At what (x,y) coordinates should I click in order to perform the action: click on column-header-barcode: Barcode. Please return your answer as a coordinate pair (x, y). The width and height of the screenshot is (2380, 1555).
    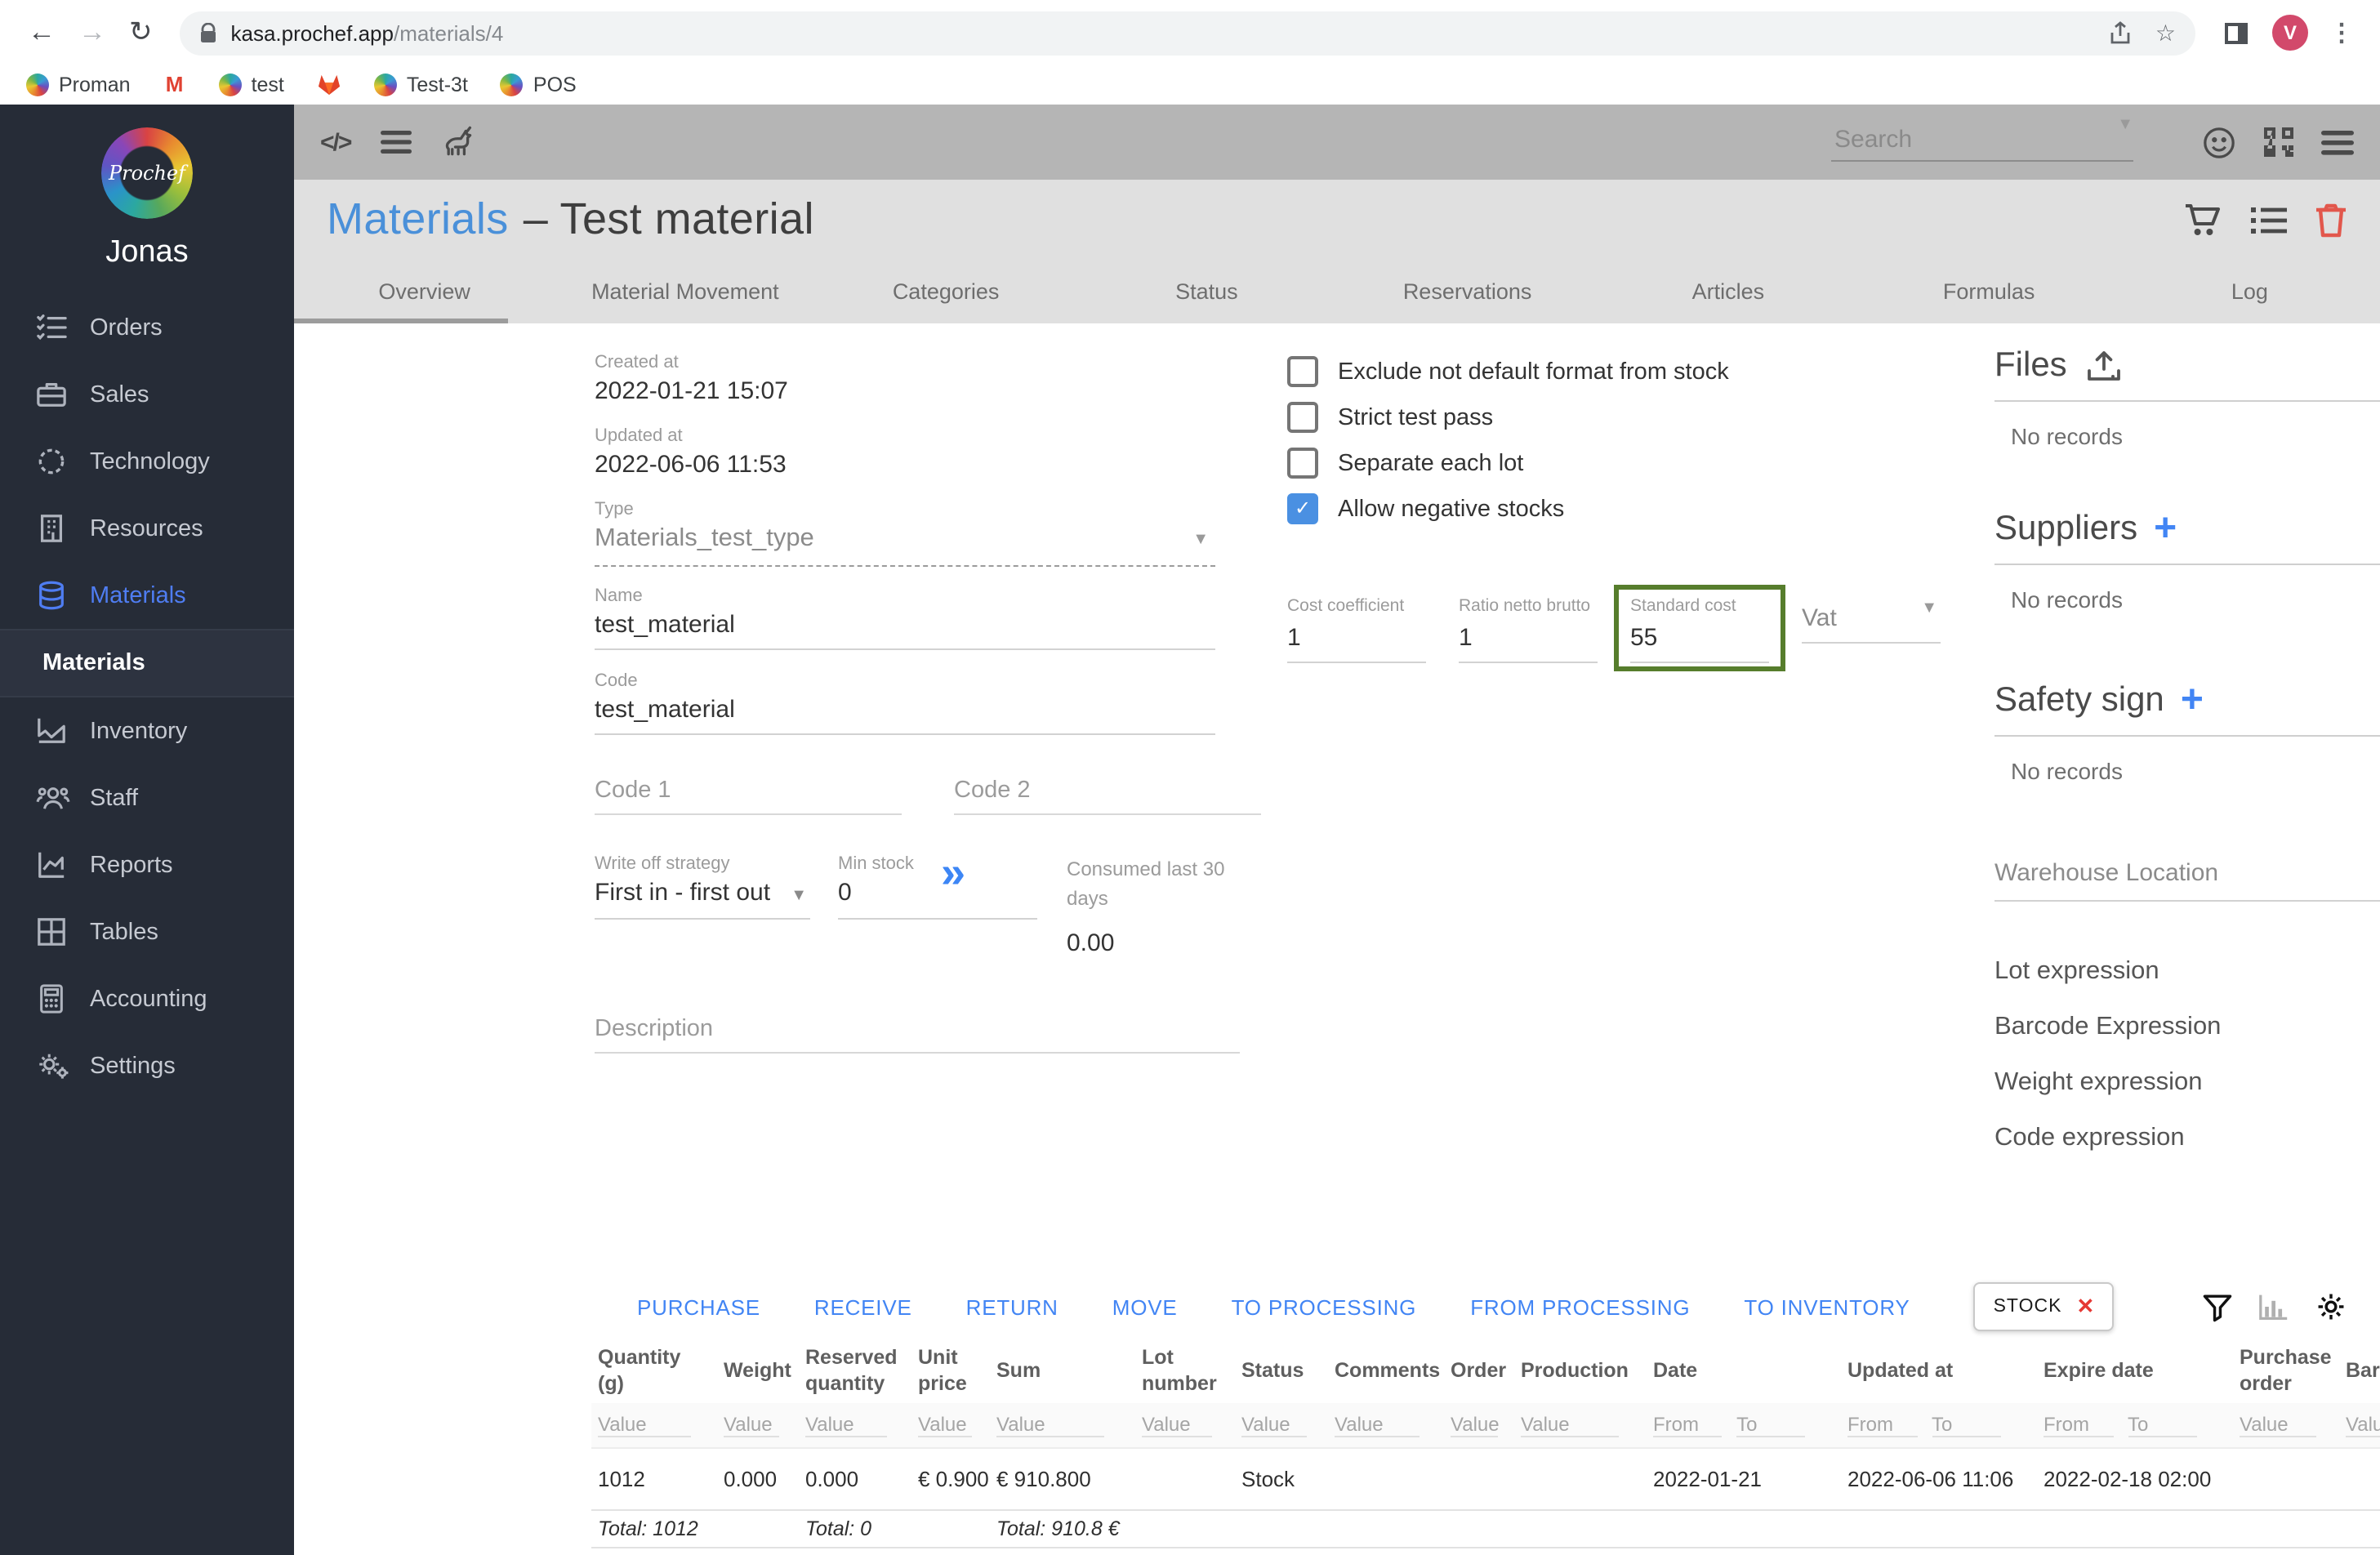
    Looking at the image, I should click on (2359, 1370).